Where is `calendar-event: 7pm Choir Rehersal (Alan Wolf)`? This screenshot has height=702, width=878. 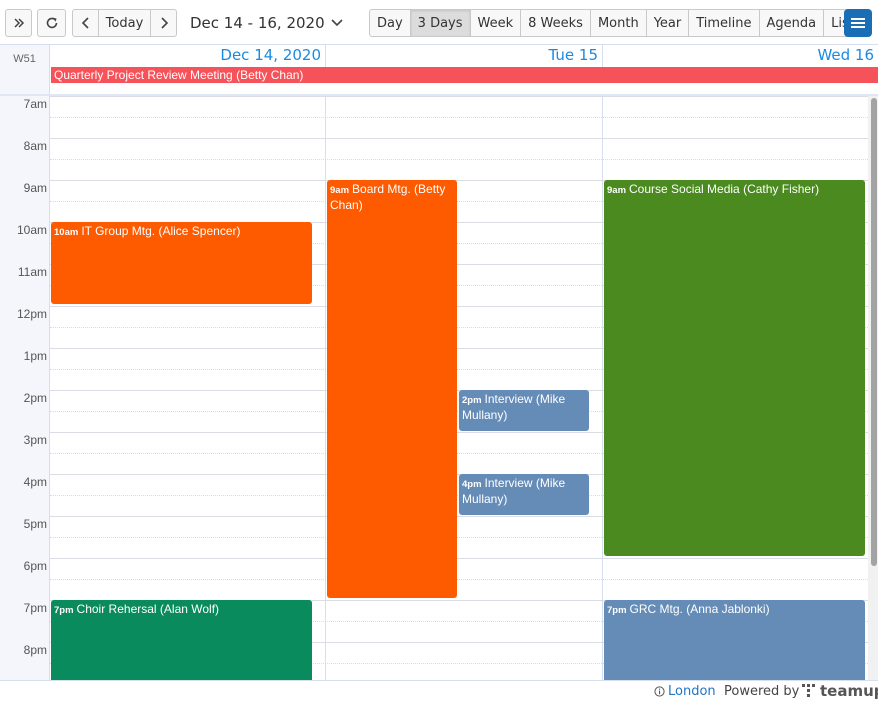
calendar-event: 7pm Choir Rehersal (Alan Wolf) is located at coordinates (181, 640).